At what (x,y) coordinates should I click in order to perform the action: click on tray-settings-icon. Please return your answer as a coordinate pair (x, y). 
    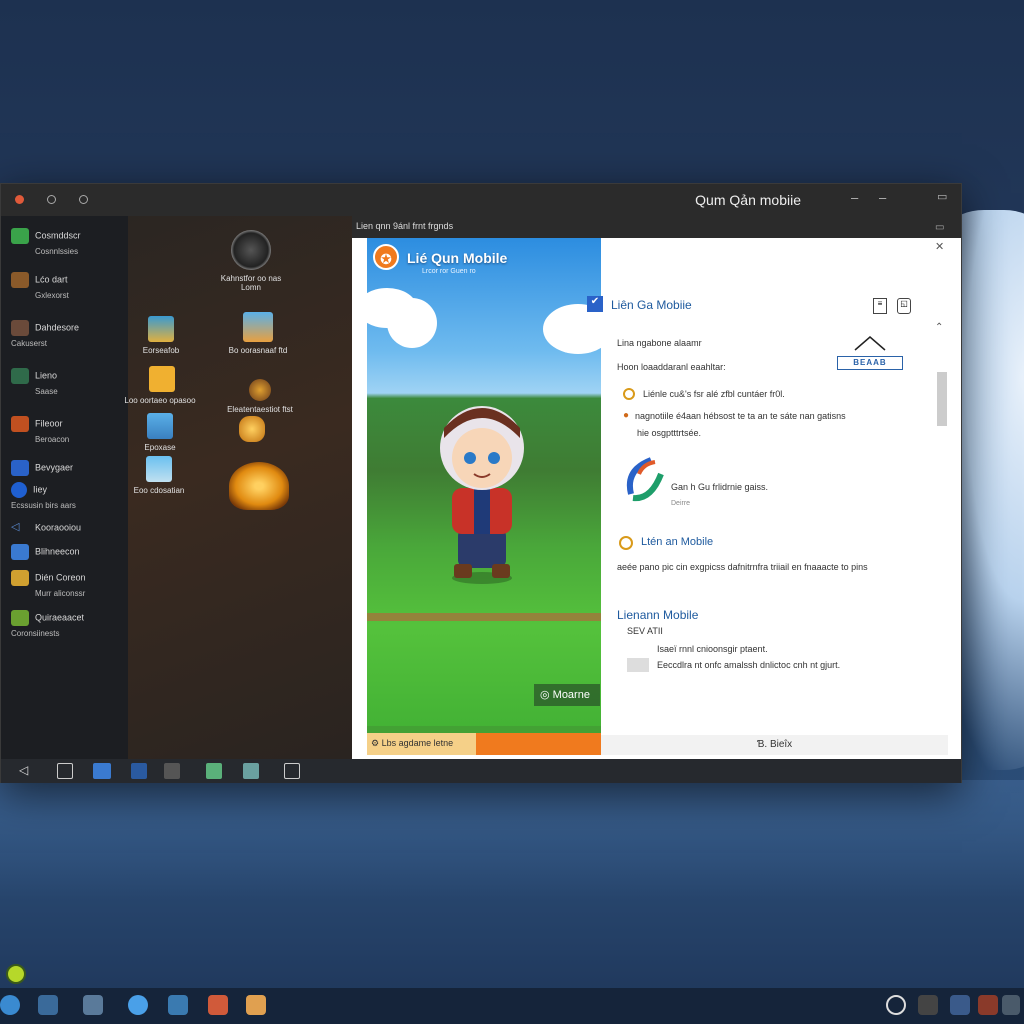
    Looking at the image, I should click on (1011, 1005).